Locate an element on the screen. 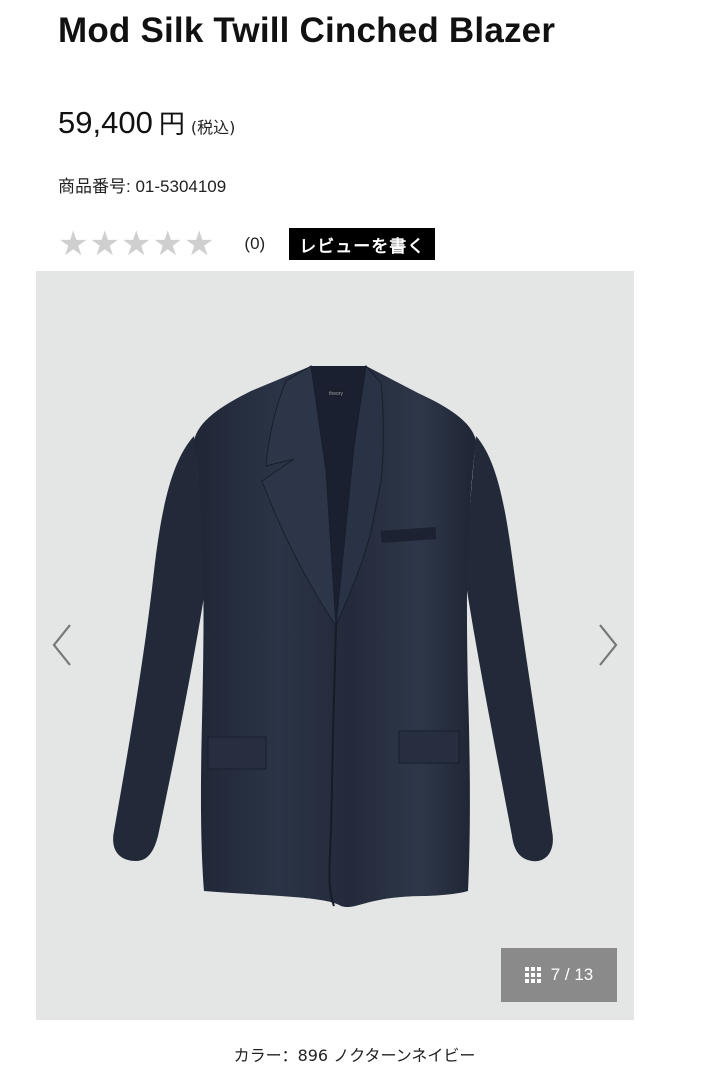 The width and height of the screenshot is (709, 1080). rating-row: ★ ★ ★ ★ ★ (0) レビューを書く is located at coordinates (368, 244).